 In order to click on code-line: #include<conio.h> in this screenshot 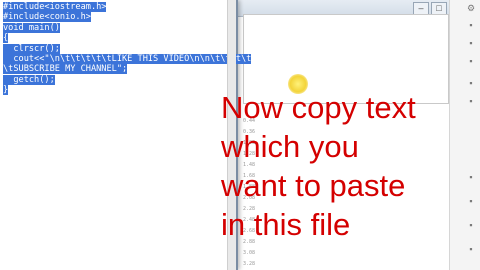, I will do `click(127, 17)`.